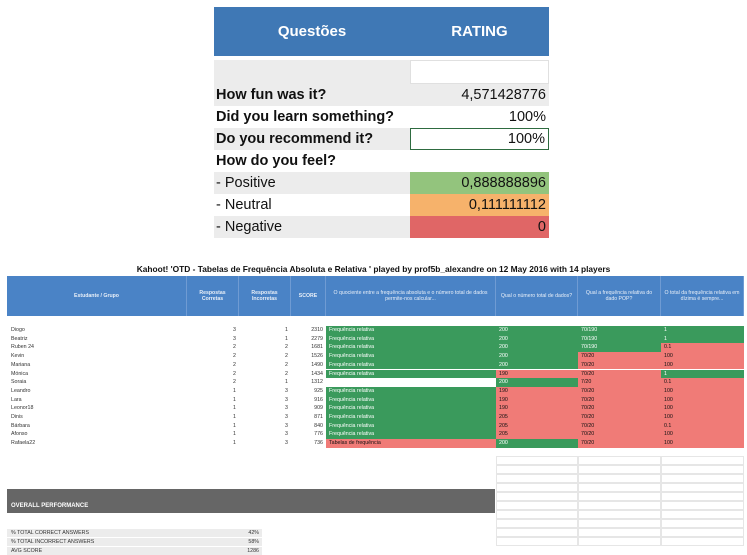 Image resolution: width=747 pixels, height=555 pixels. I want to click on answer-q3: 7/20, so click(619, 382).